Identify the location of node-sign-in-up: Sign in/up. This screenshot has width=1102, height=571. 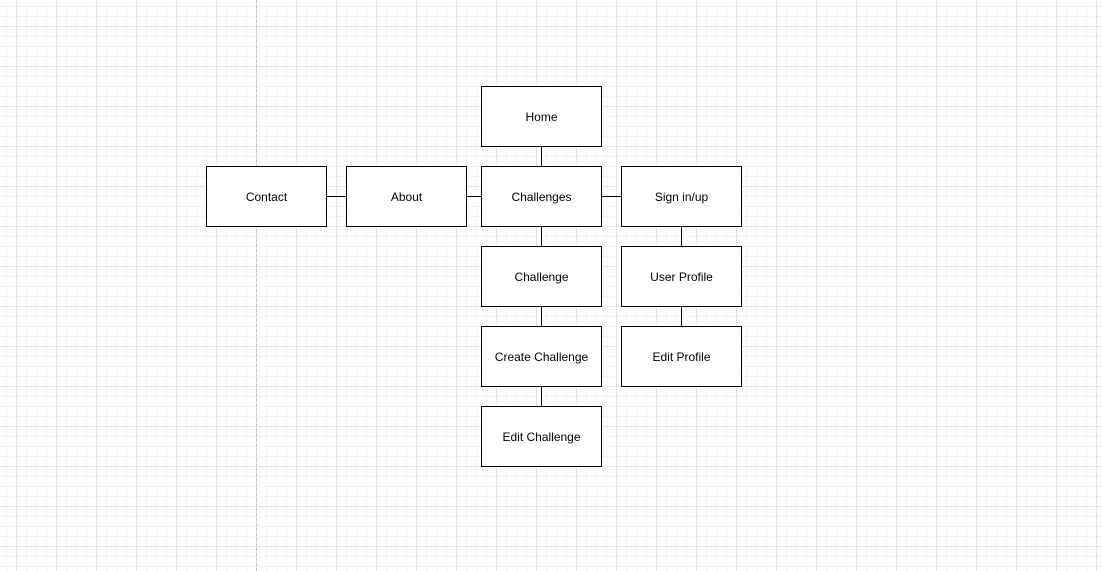
(681, 196).